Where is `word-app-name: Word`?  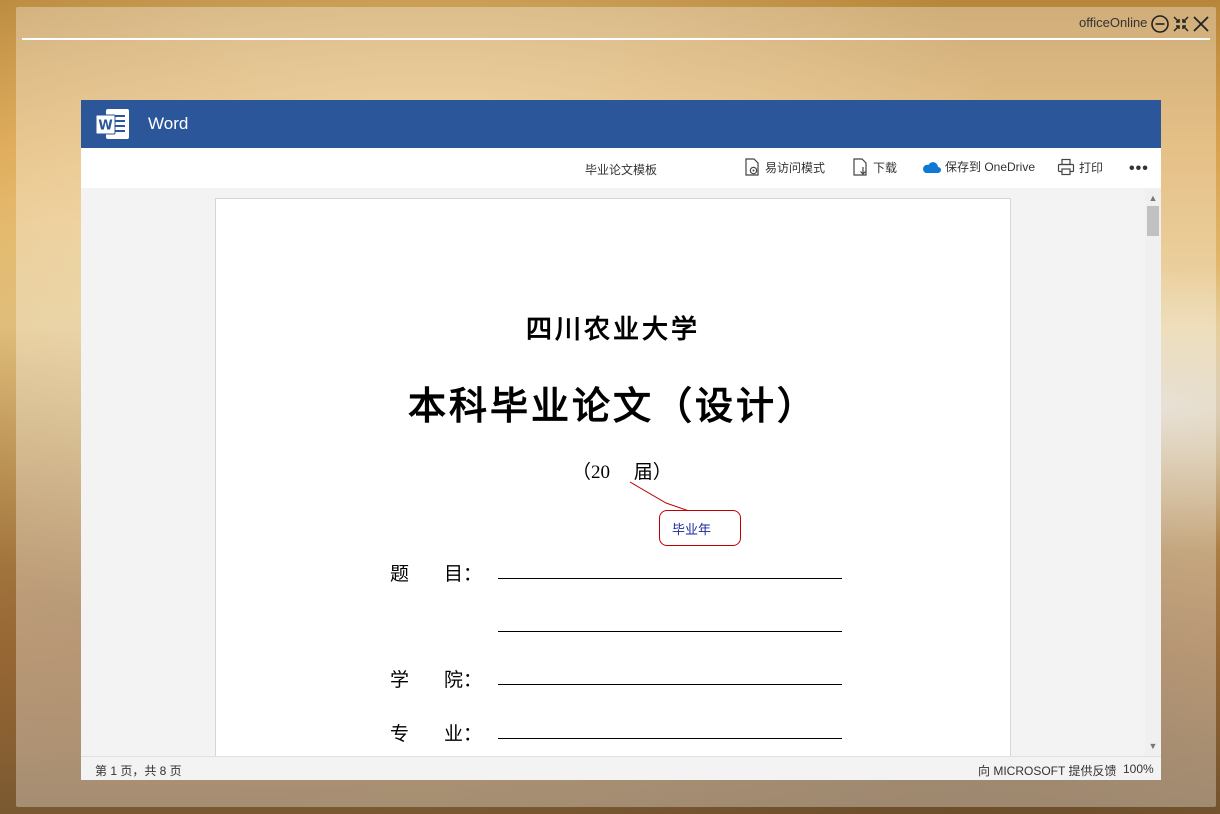
word-app-name: Word is located at coordinates (168, 123).